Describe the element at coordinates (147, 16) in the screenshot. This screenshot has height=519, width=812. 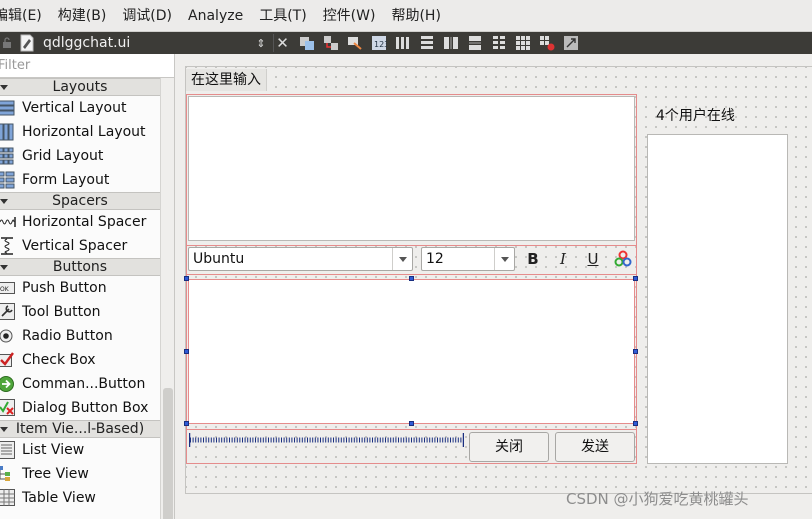
I see `menu-debug: 调试(D)` at that location.